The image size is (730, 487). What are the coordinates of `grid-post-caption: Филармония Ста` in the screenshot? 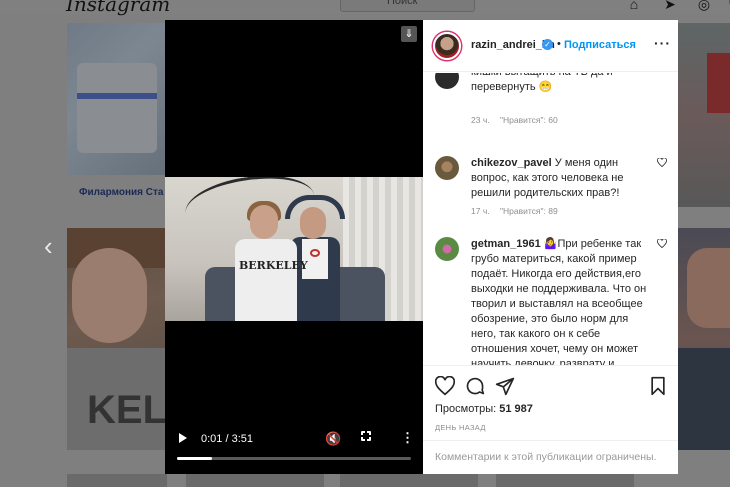 It's located at (117, 191).